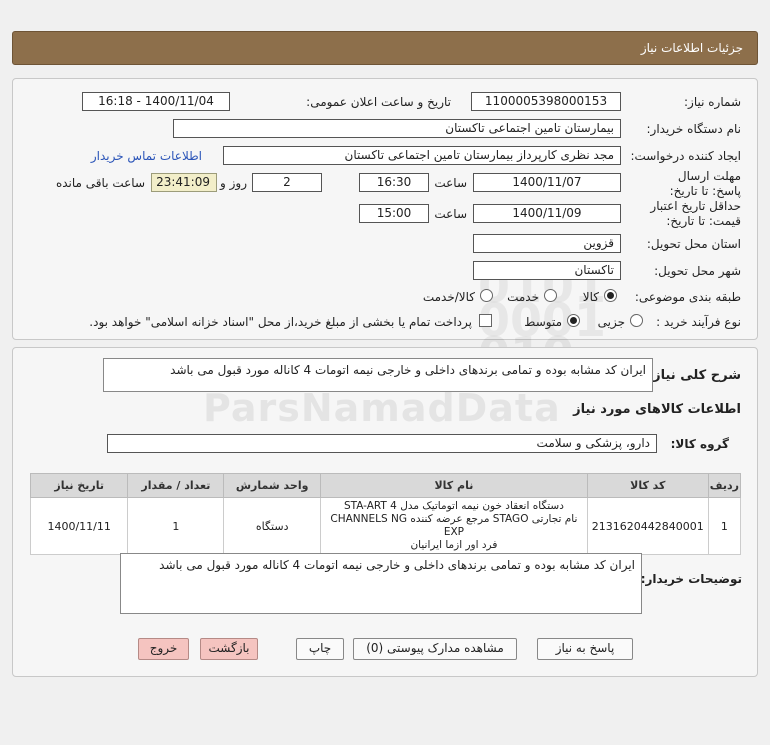 The width and height of the screenshot is (770, 745). What do you see at coordinates (694, 129) in the screenshot?
I see `buyer-org-label: نام دستگاه خریدار:` at bounding box center [694, 129].